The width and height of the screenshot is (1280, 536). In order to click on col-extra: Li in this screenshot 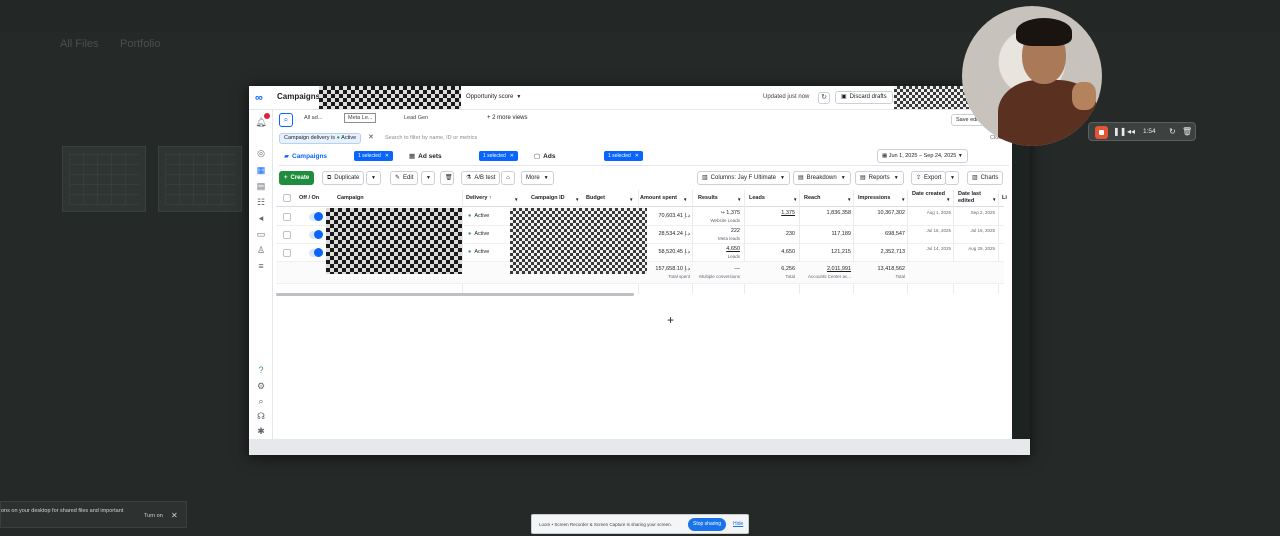, I will do `click(1004, 198)`.